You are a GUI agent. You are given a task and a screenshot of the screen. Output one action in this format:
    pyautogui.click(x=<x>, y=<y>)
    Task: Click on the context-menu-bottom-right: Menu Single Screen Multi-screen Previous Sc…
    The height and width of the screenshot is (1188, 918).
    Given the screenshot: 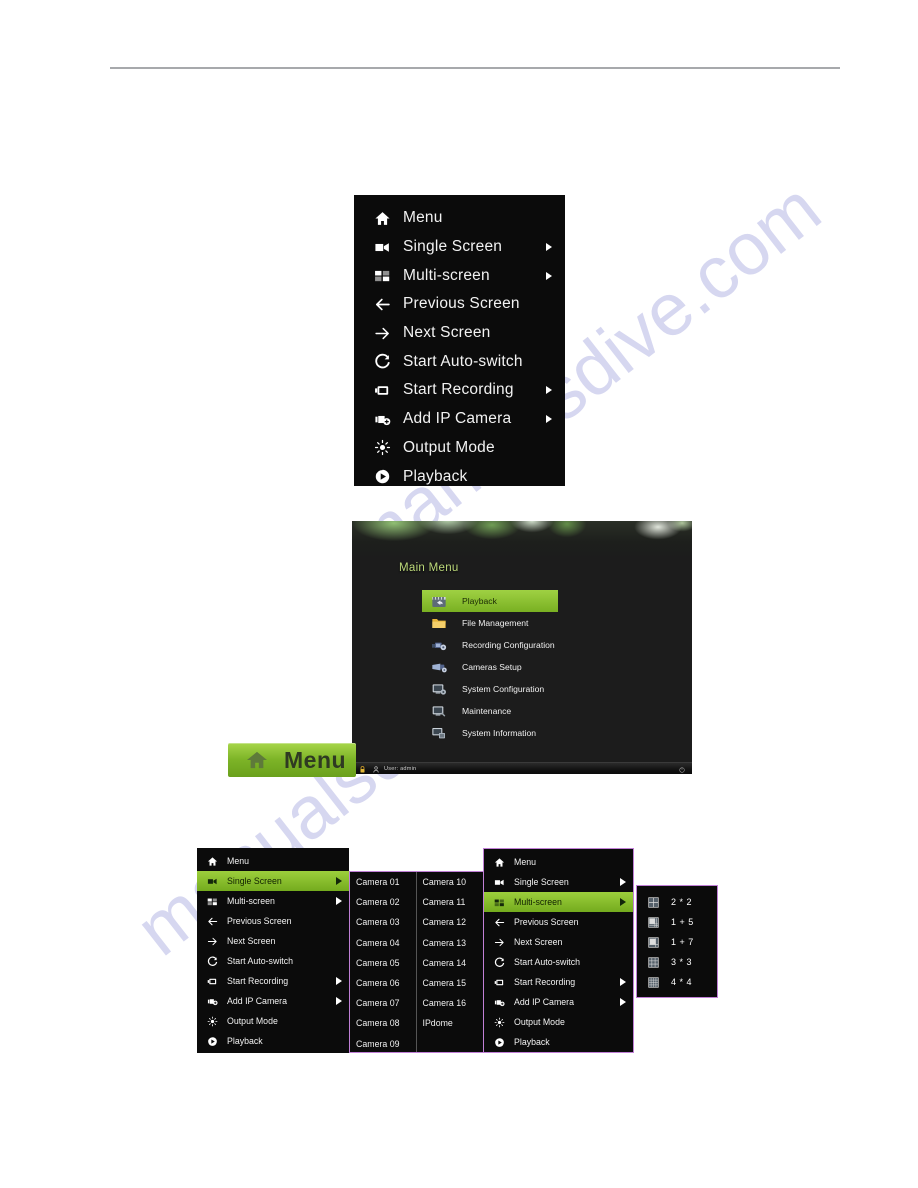 What is the action you would take?
    pyautogui.click(x=558, y=950)
    